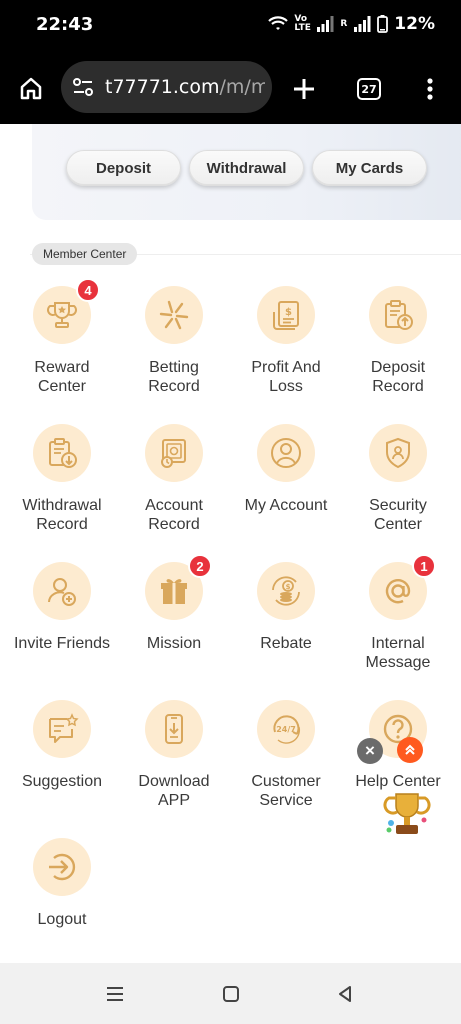 The image size is (461, 1024). What do you see at coordinates (230, 25) in the screenshot?
I see `status-bar: 22:43 Vo LTE R 12%` at bounding box center [230, 25].